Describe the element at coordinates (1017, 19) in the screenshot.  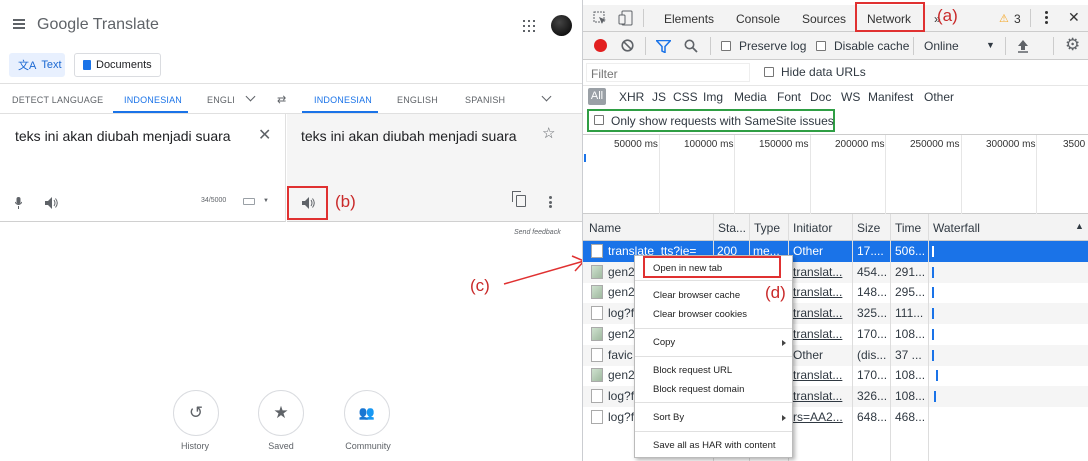
I see `warning-count: 3` at that location.